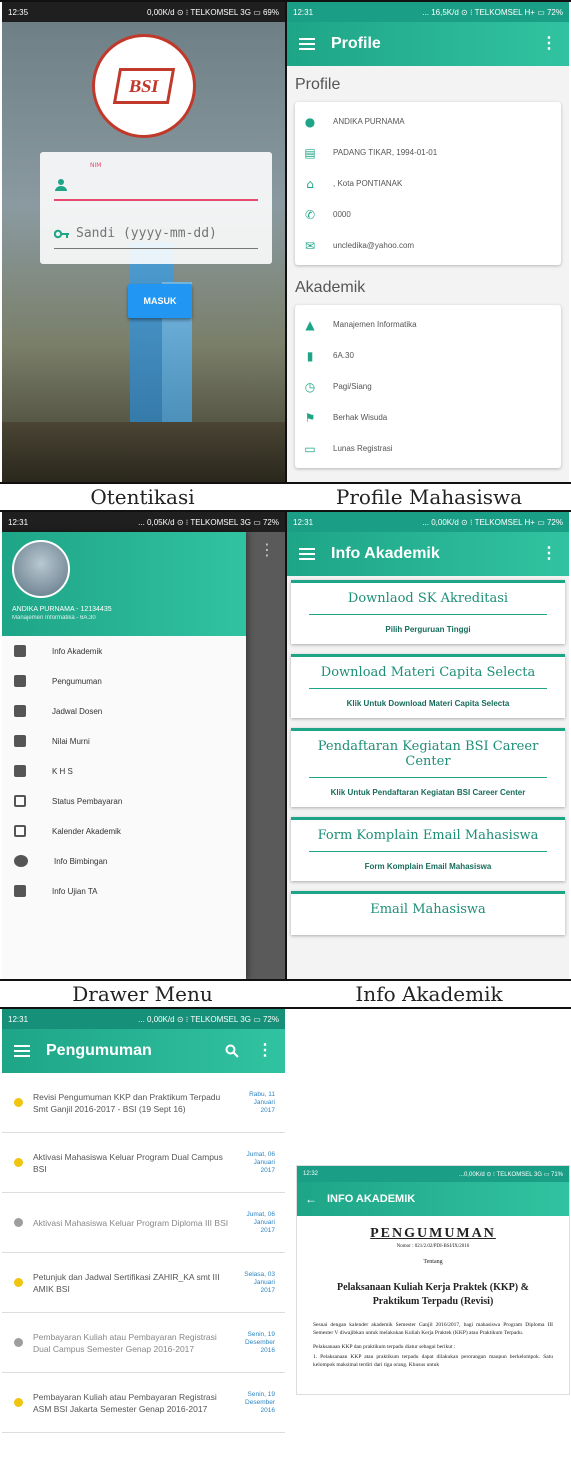  I want to click on school-icon: ▲, so click(310, 324).